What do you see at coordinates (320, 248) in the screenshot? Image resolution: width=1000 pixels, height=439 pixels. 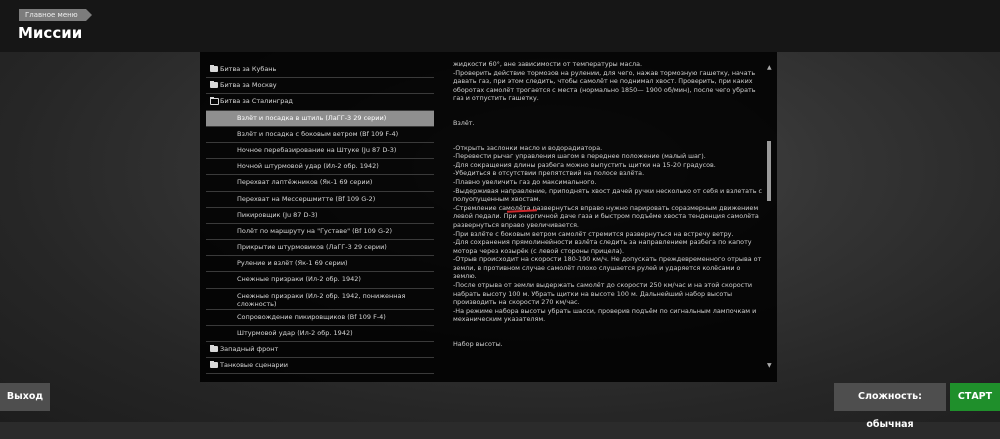 I see `mission-item: Прикрытие штурмовиков (ЛаГГ-3 29 серии)` at bounding box center [320, 248].